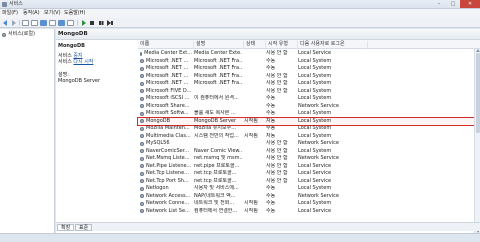 The image size is (480, 242). Describe the element at coordinates (477, 141) in the screenshot. I see `vertical-scrollbar` at that location.